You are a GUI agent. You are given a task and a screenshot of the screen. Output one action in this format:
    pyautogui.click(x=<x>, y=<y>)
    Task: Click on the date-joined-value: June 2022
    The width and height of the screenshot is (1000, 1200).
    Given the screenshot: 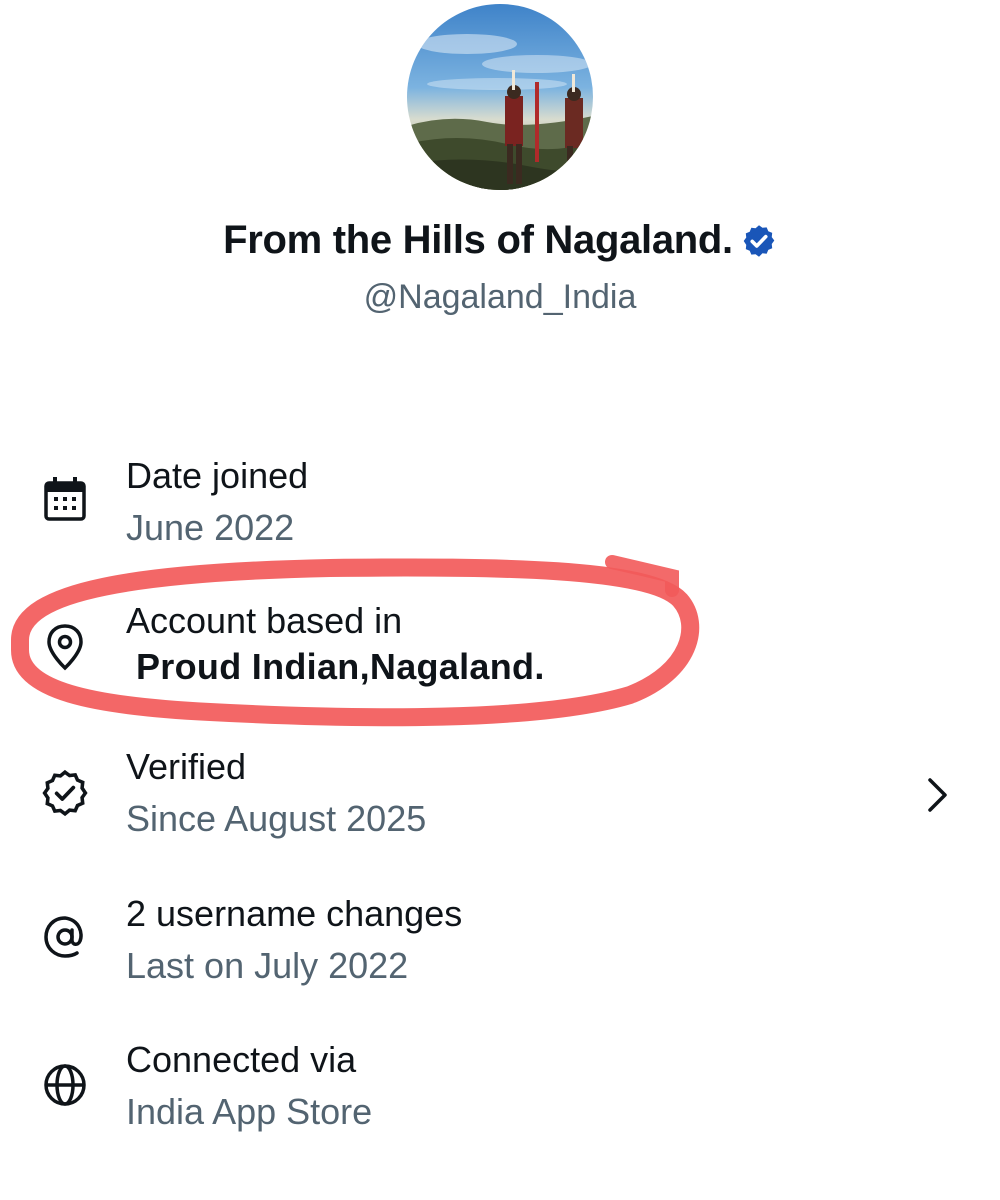 What is the action you would take?
    pyautogui.click(x=210, y=527)
    